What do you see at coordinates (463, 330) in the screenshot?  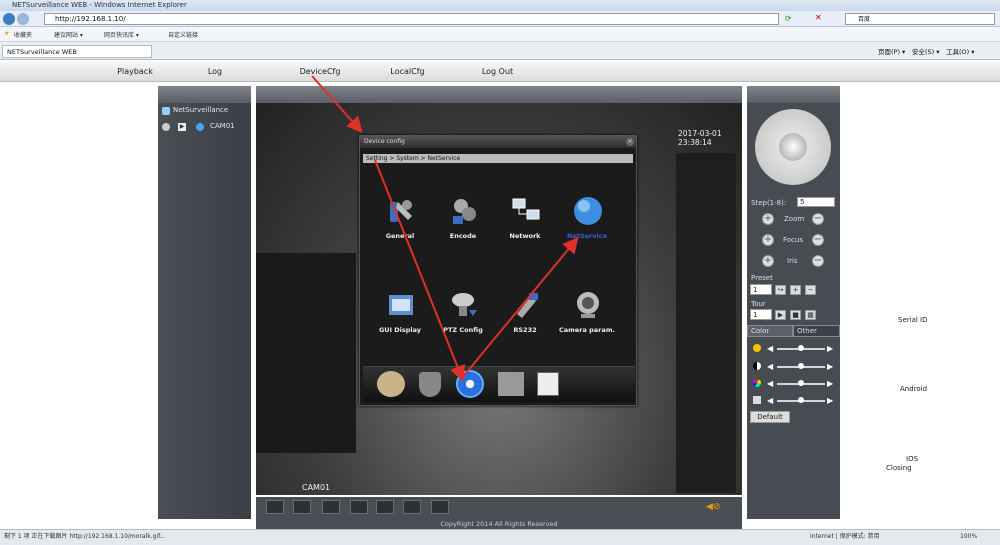 I see `tile-ptz-config-label: PTZ Config` at bounding box center [463, 330].